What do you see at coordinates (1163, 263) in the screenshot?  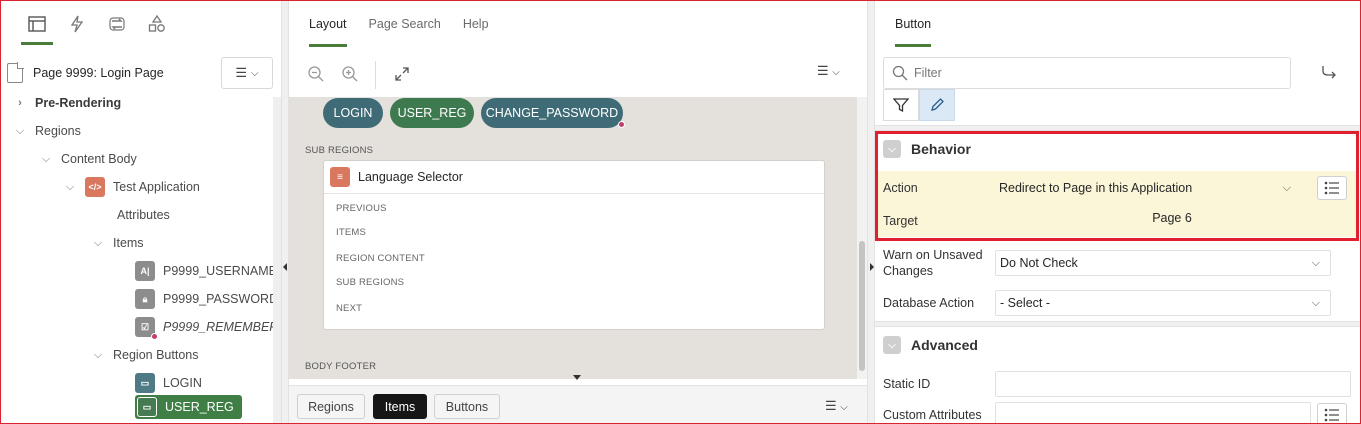 I see `warn-unsaved-select: Do Not Check ⌵` at bounding box center [1163, 263].